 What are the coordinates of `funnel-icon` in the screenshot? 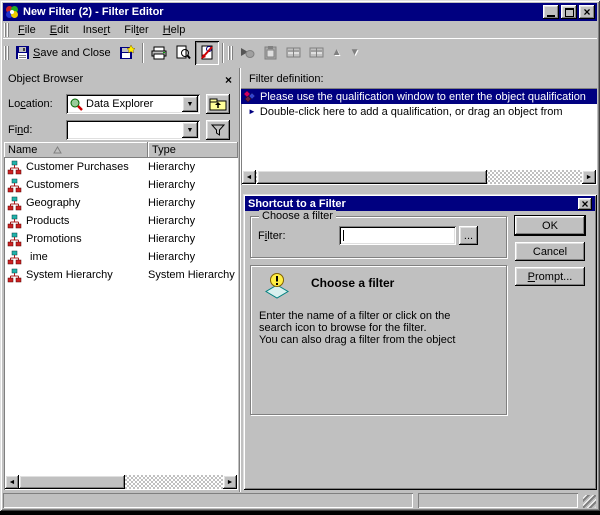 It's located at (218, 130).